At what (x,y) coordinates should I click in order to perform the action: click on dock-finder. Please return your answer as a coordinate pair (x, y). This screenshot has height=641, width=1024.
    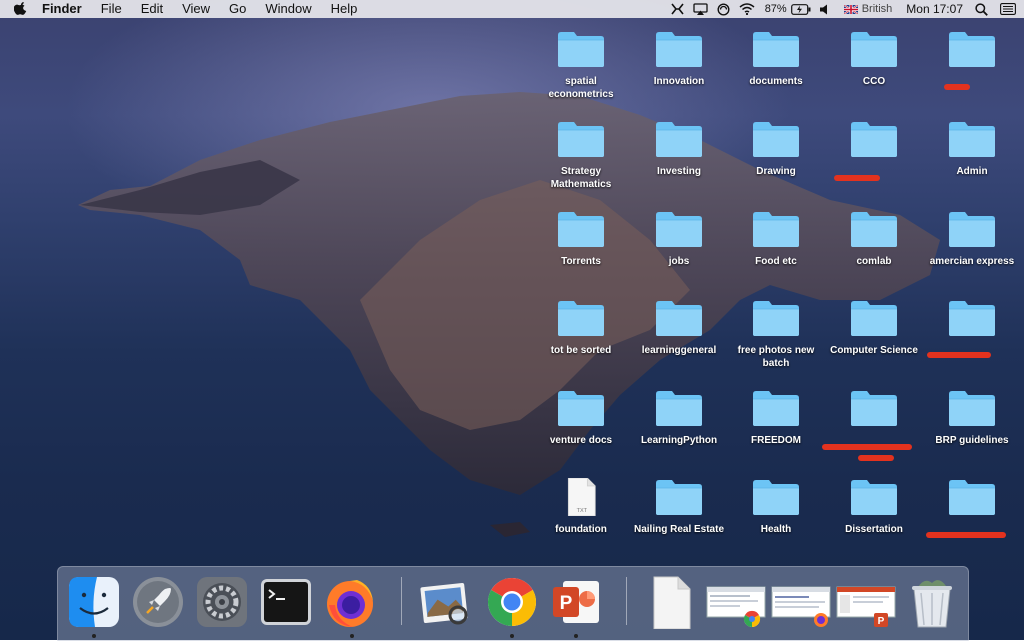
    Looking at the image, I should click on (94, 602).